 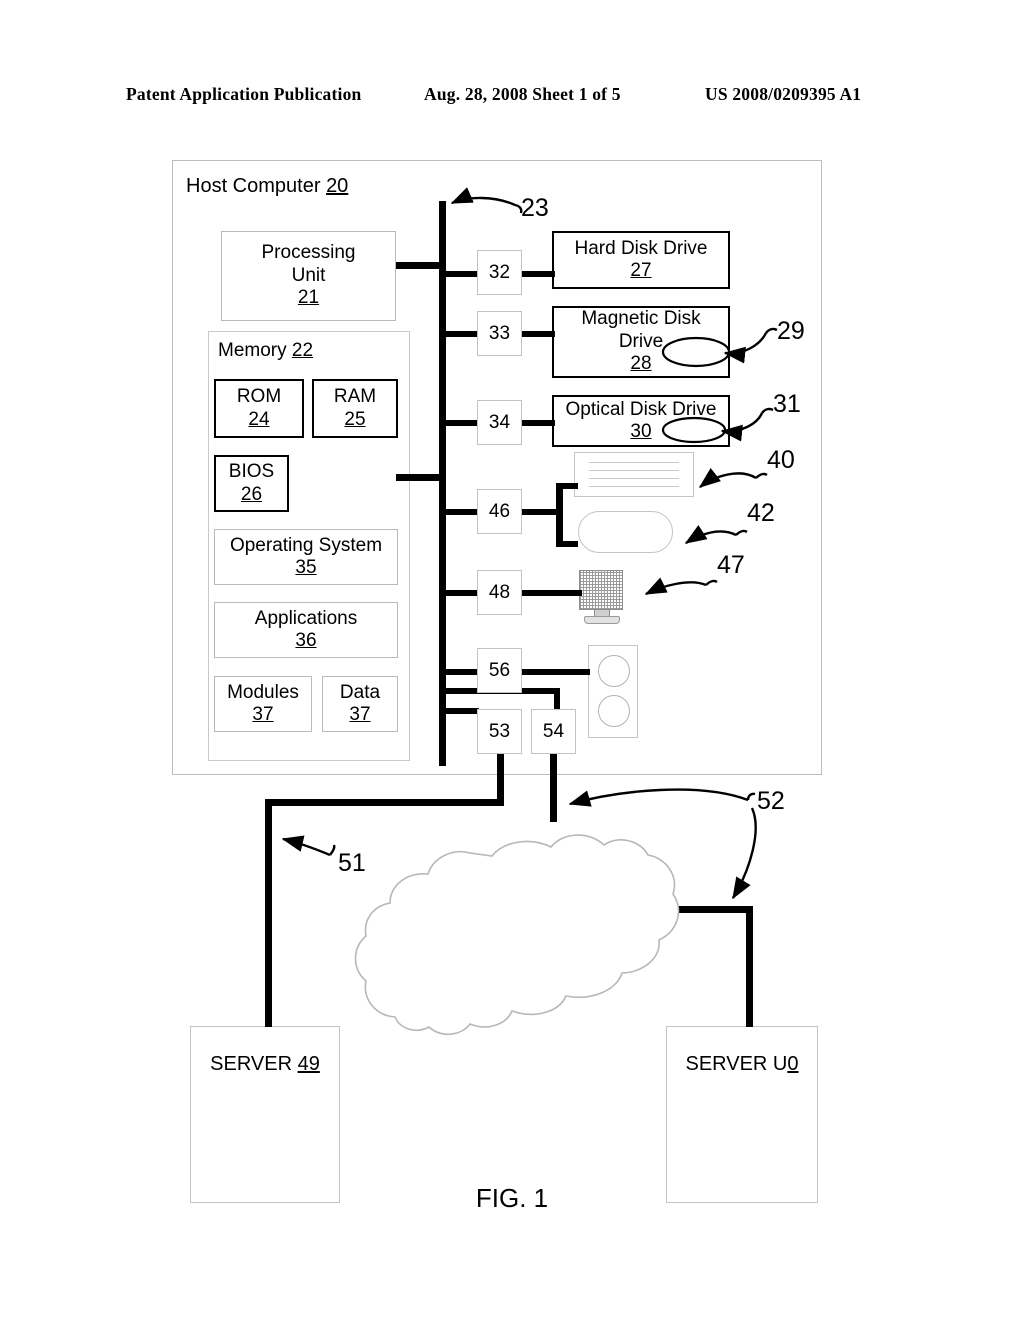 I want to click on hard-disk-drive-box: Hard Disk Drive 27, so click(x=641, y=260).